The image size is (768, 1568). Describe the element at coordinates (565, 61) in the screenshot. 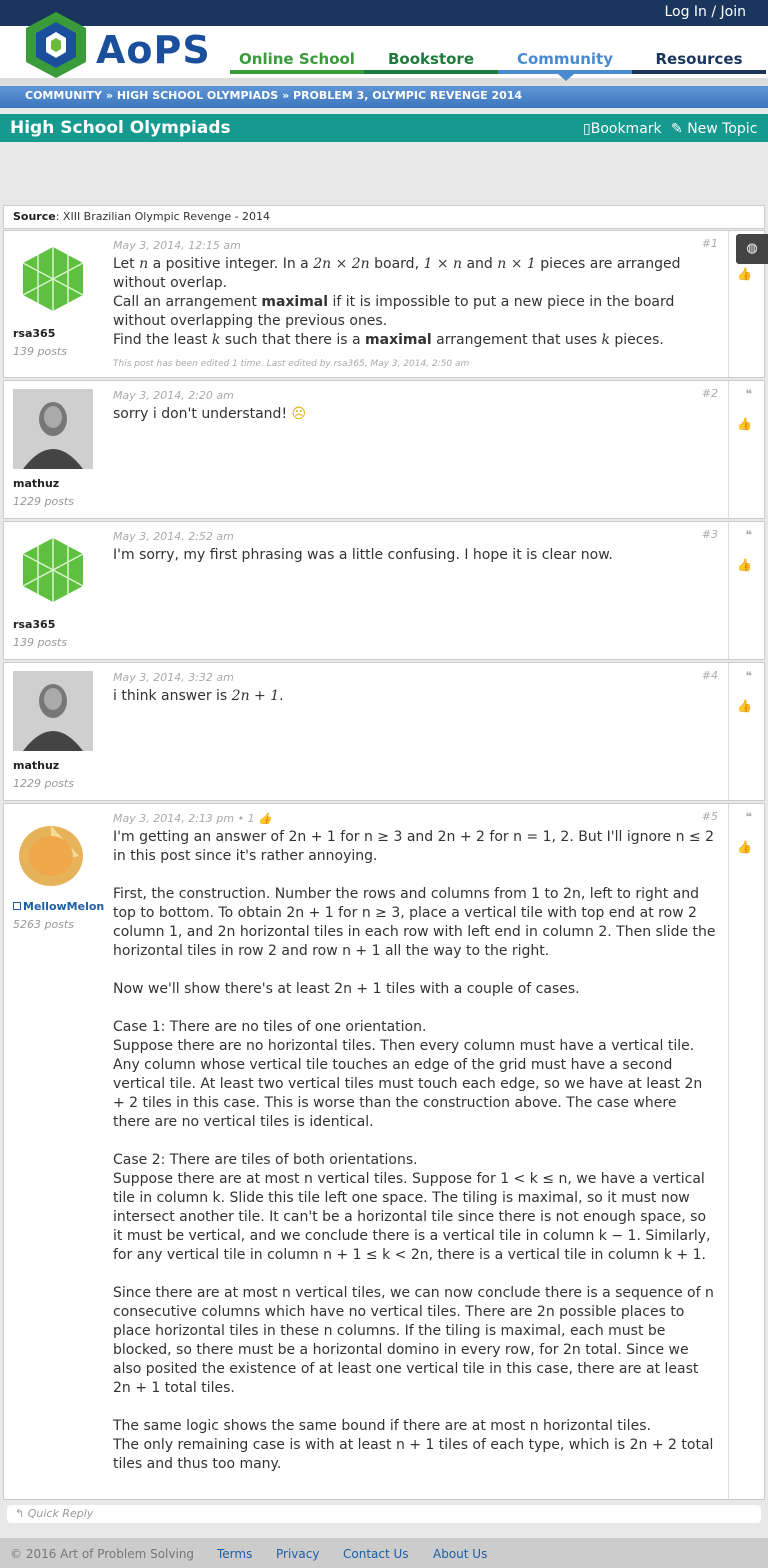

I see `nav-community: Community` at that location.